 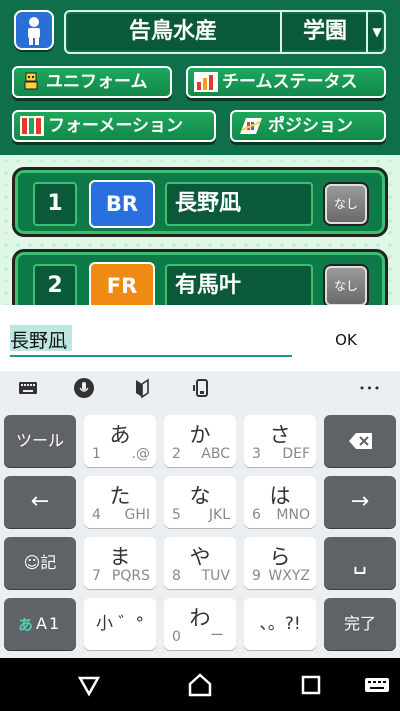 What do you see at coordinates (200, 557) in the screenshot?
I see `key-main-label: や` at bounding box center [200, 557].